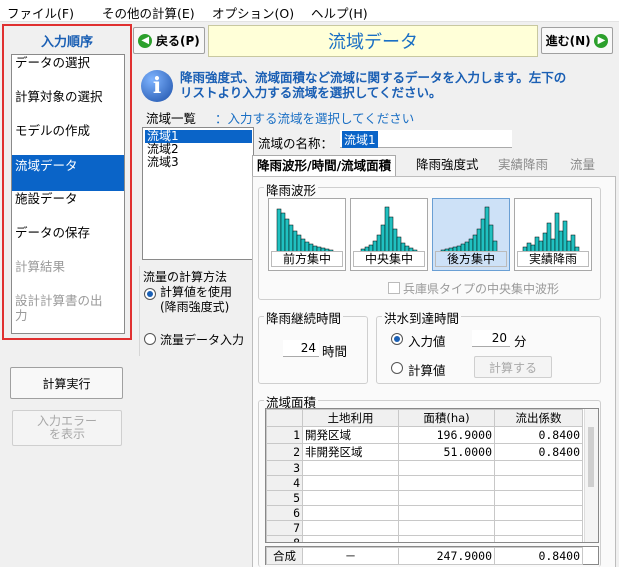 The image size is (619, 567). I want to click on total-row: 合成 － 247.9000 0.8400, so click(424, 556).